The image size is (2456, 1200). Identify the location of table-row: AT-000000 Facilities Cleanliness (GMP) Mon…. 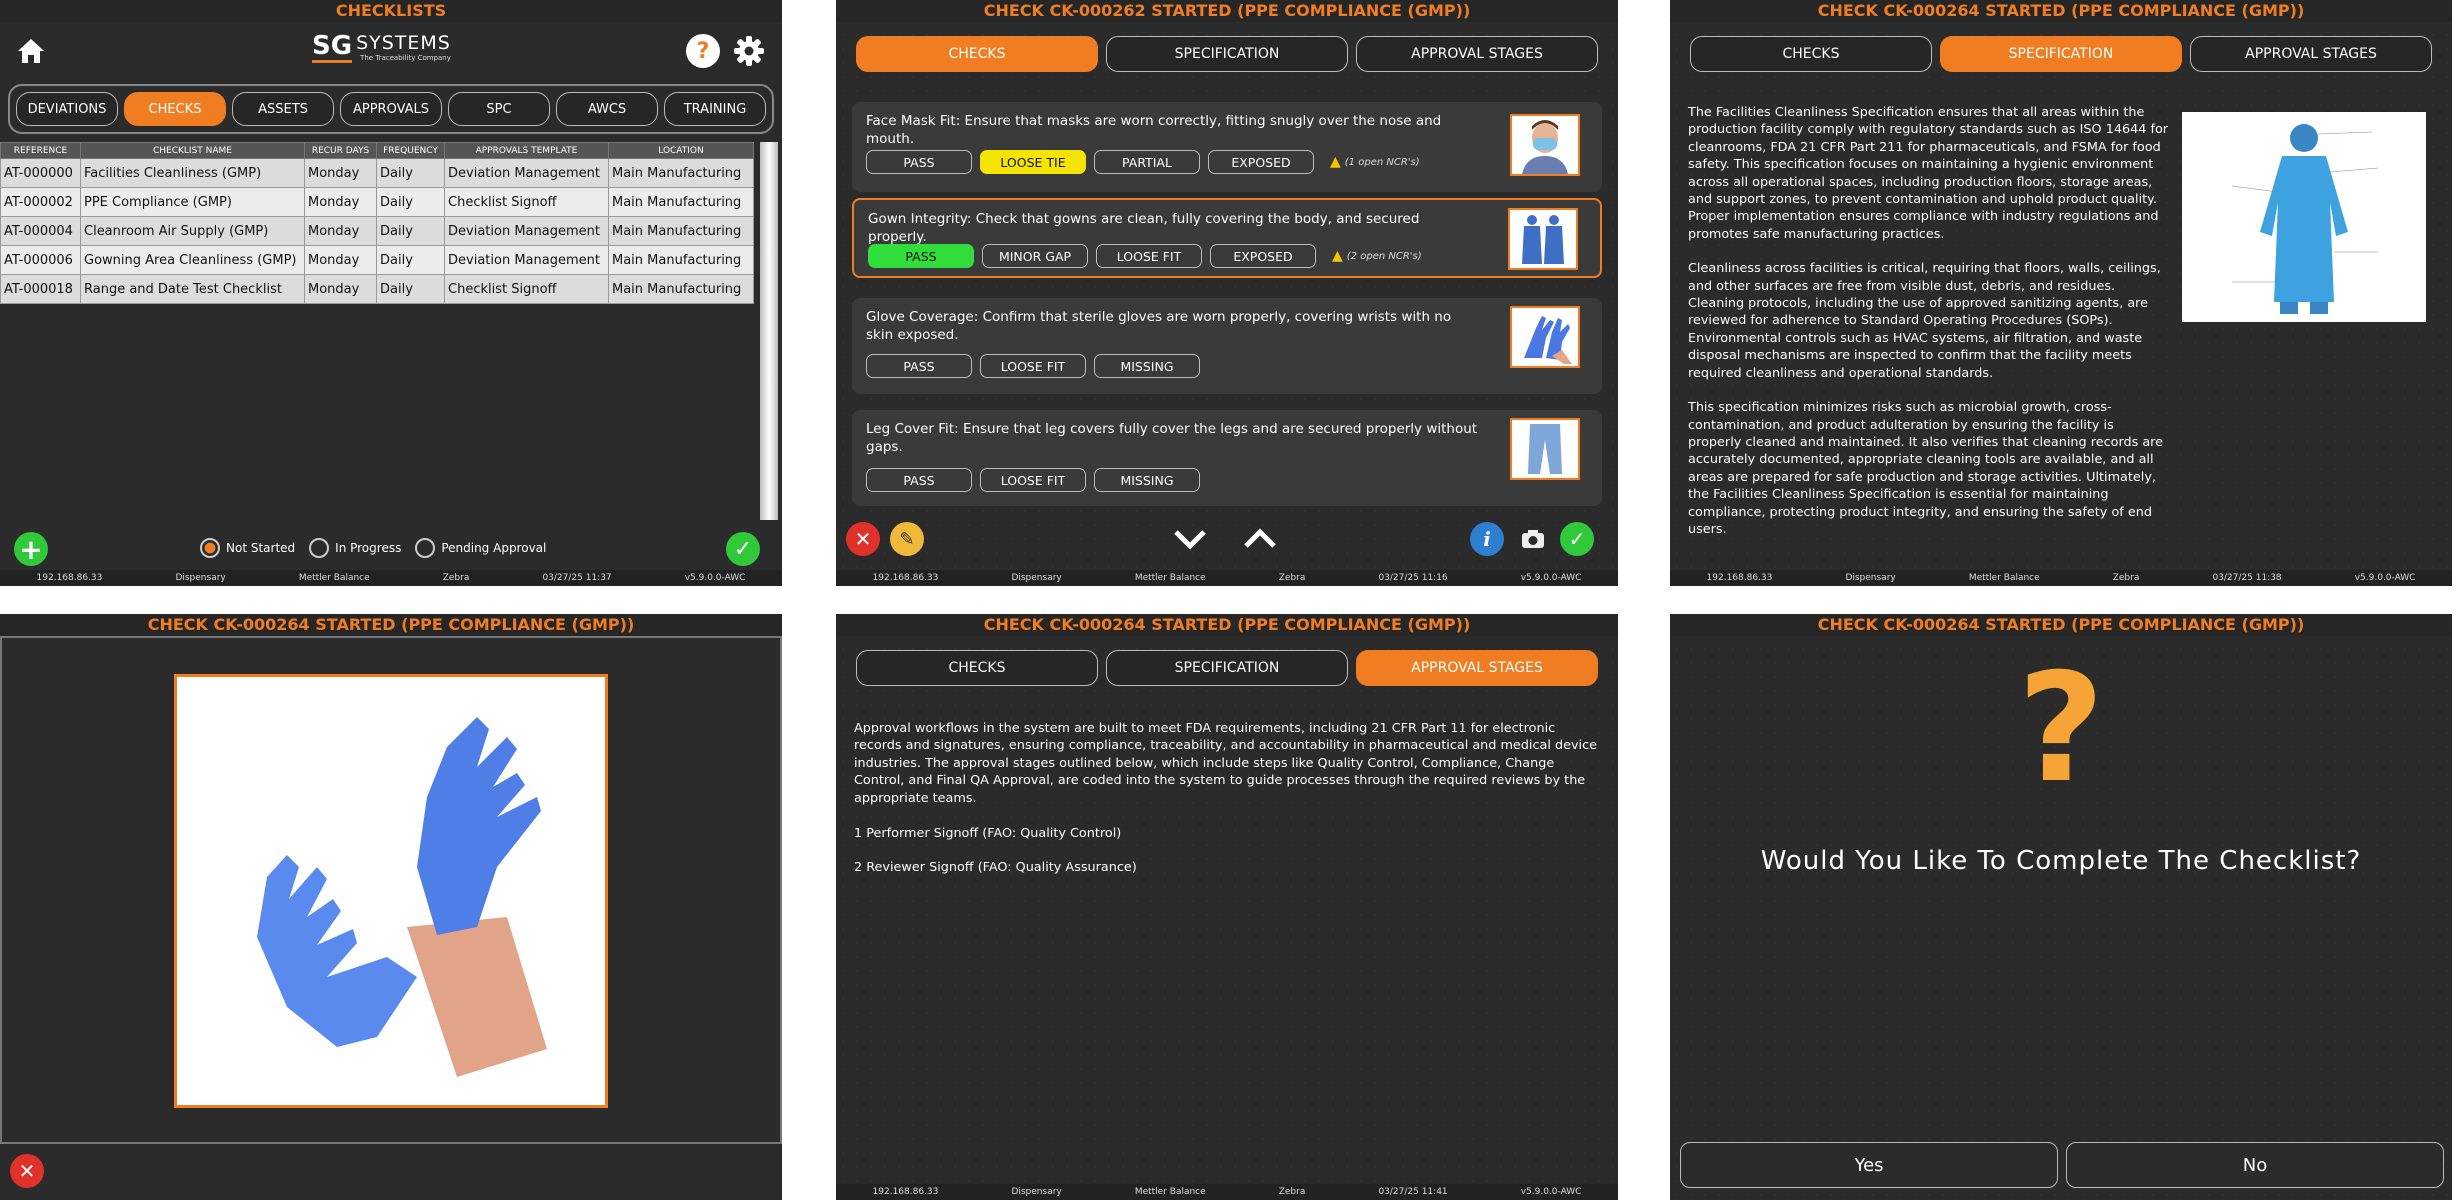
(377, 173).